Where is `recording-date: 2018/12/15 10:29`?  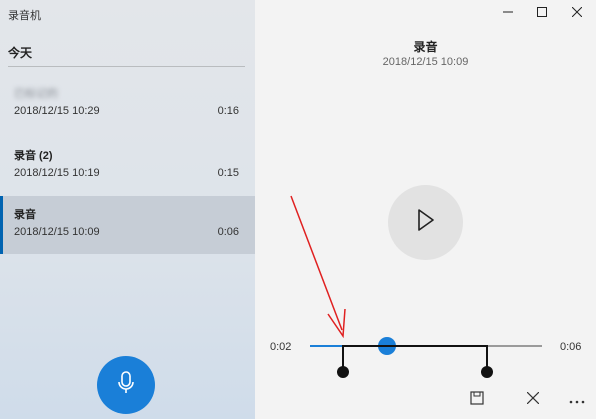 recording-date: 2018/12/15 10:29 is located at coordinates (57, 111).